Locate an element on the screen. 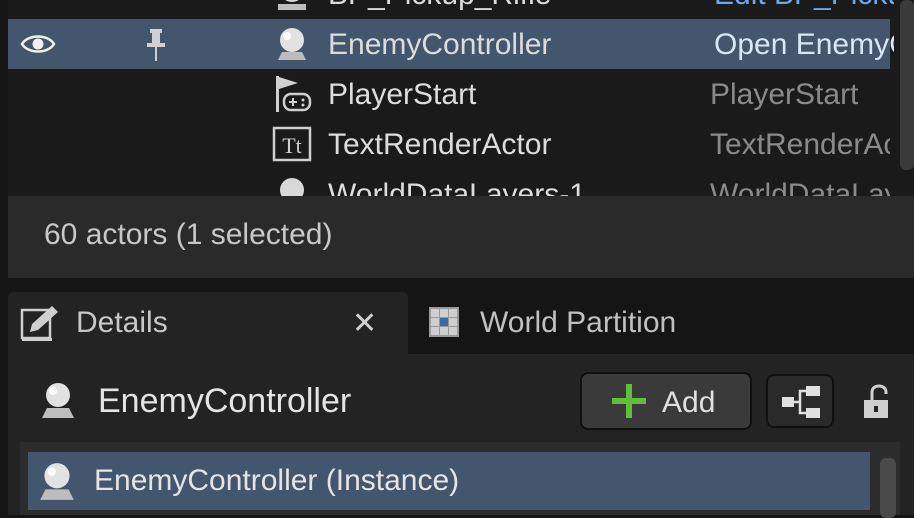 Image resolution: width=914 pixels, height=518 pixels. outliner-row-playerstart: PlayerStart PlayerStart is located at coordinates (449, 94).